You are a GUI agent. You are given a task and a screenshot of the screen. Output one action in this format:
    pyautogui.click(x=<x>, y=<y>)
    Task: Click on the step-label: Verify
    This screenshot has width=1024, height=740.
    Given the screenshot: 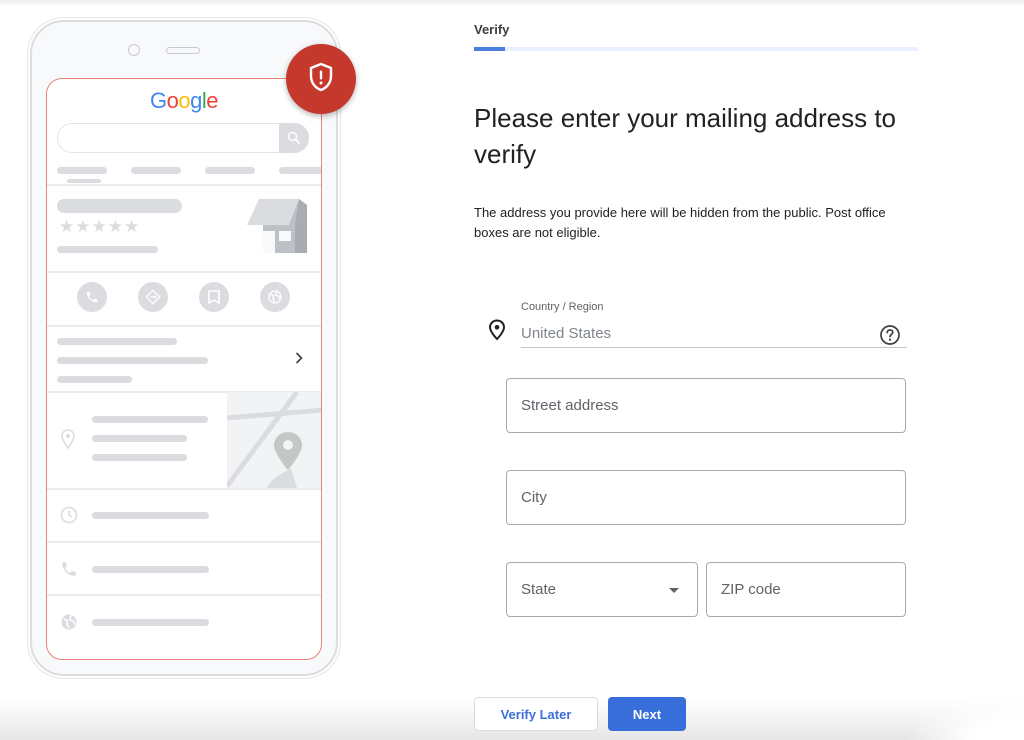 What is the action you would take?
    pyautogui.click(x=492, y=29)
    